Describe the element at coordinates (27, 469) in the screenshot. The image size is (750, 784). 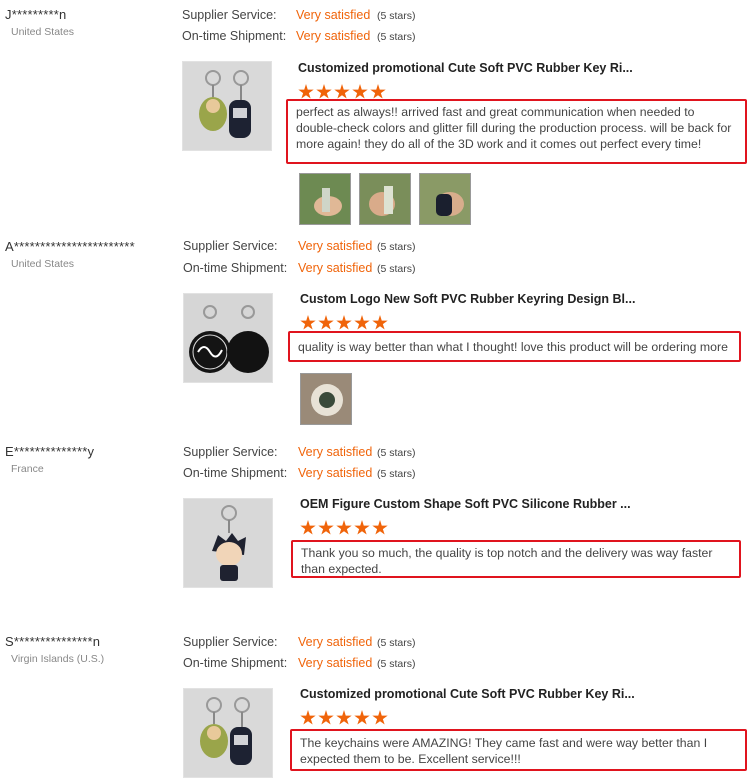
I see `buyer-country: France` at that location.